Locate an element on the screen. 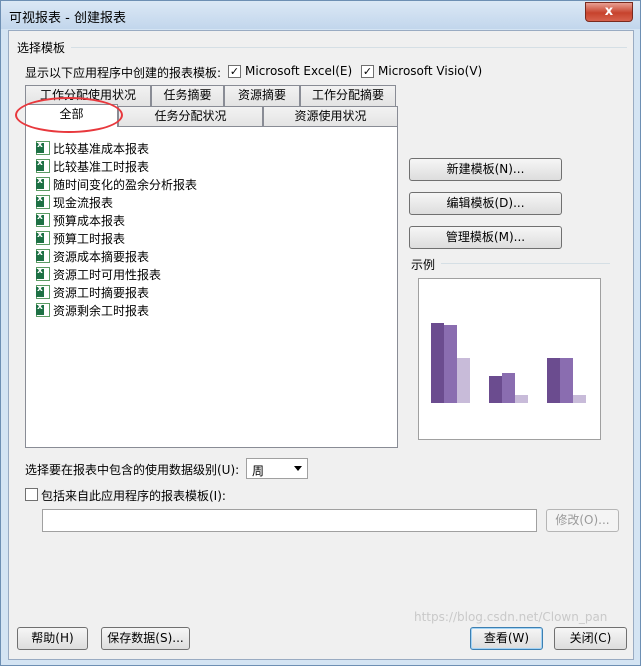 The height and width of the screenshot is (666, 641). tab-task-summary: 任务摘要 is located at coordinates (187, 95).